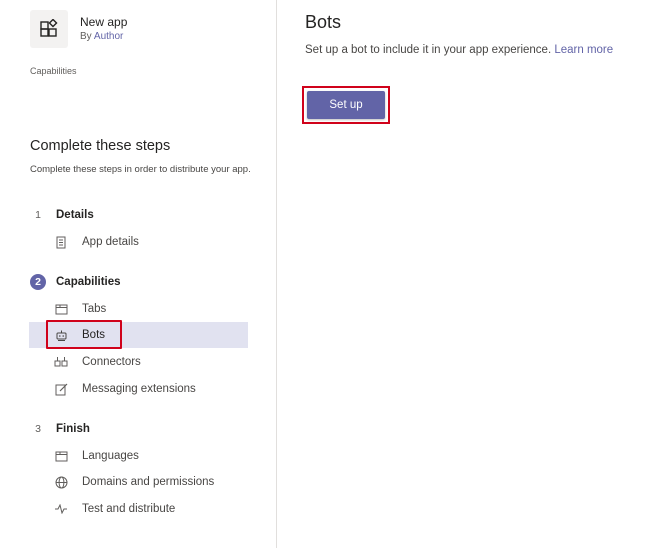 Image resolution: width=651 pixels, height=548 pixels. I want to click on edit-icon, so click(61, 389).